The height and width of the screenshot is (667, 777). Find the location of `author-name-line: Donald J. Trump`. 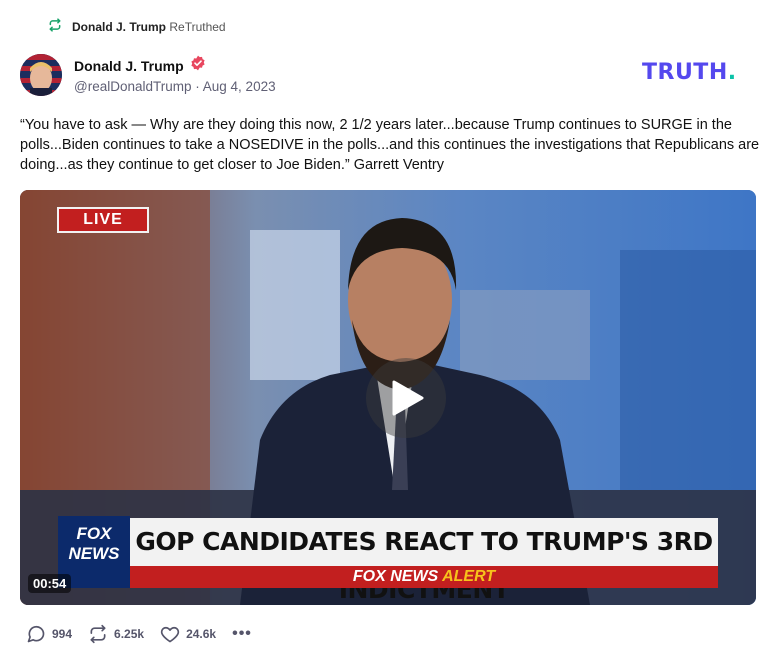

author-name-line: Donald J. Trump is located at coordinates (140, 65).